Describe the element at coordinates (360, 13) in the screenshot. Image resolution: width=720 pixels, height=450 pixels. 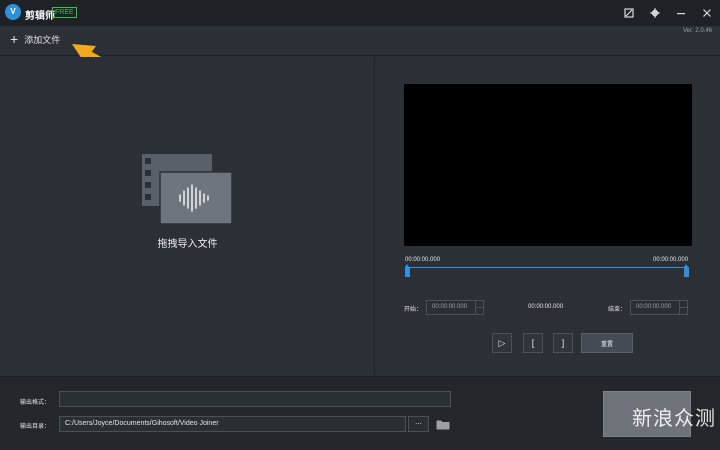
I see `title-bar: V 剪辑师 FREE` at that location.